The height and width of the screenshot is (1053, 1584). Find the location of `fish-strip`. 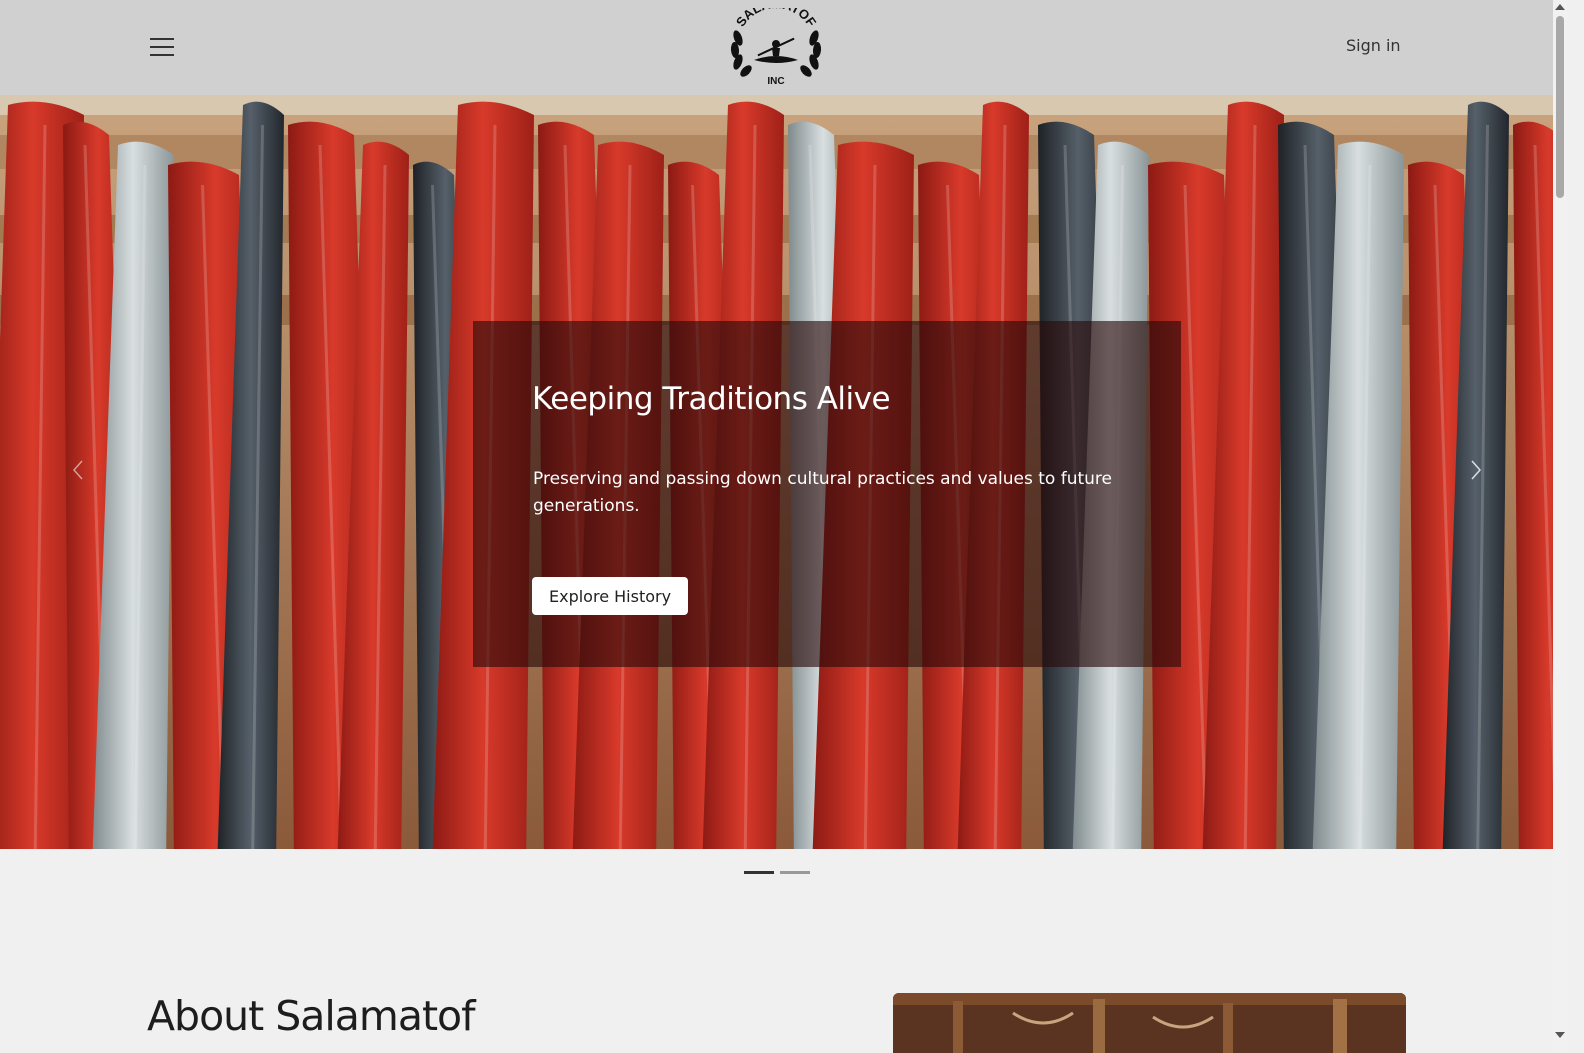

fish-strip is located at coordinates (1533, 485).